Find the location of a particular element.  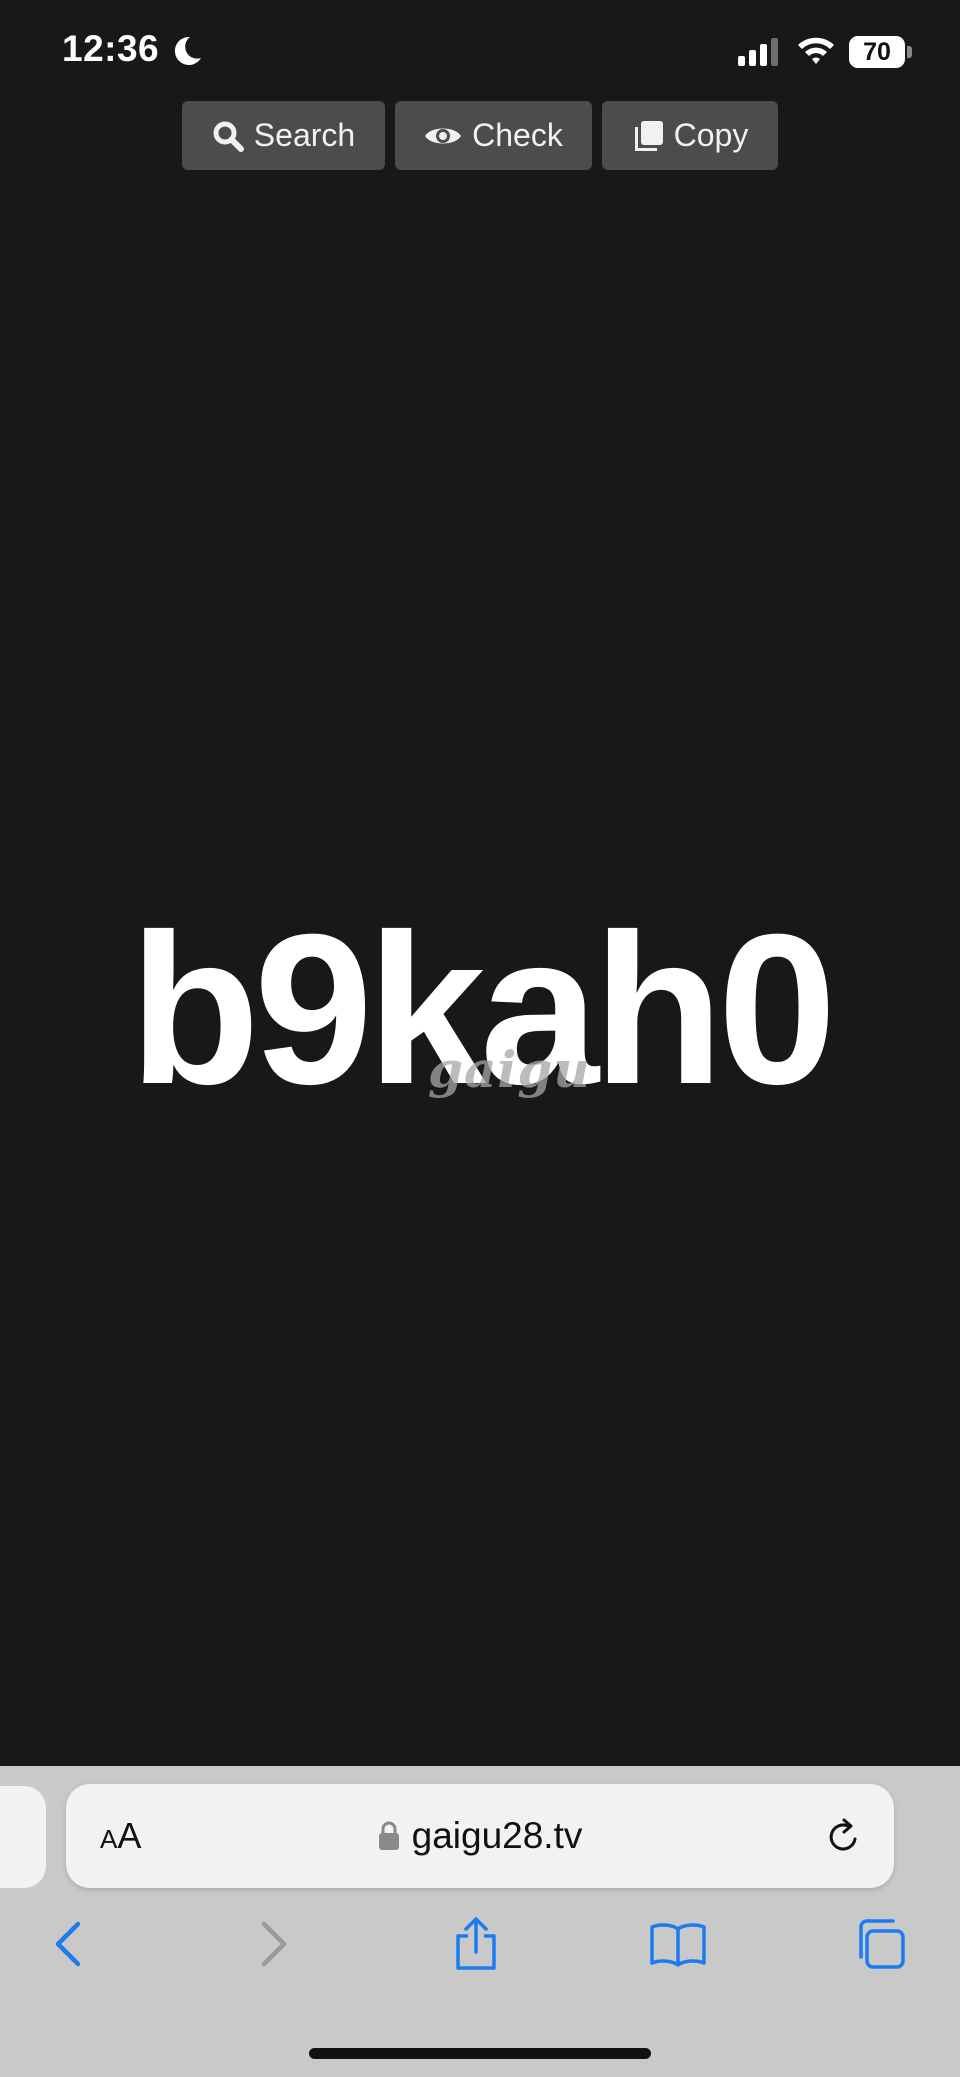

forward-button is located at coordinates (274, 1944).